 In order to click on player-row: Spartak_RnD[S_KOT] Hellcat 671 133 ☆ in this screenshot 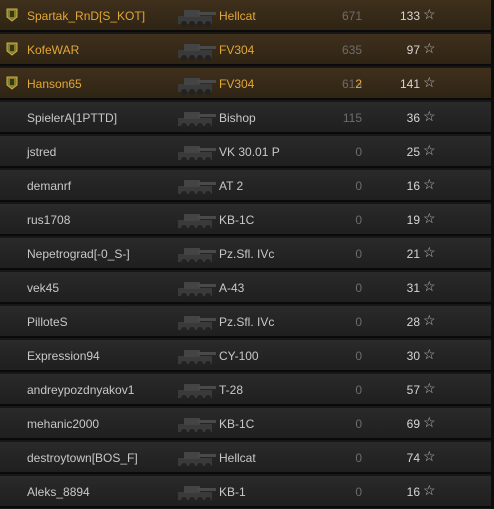, I will do `click(247, 16)`.